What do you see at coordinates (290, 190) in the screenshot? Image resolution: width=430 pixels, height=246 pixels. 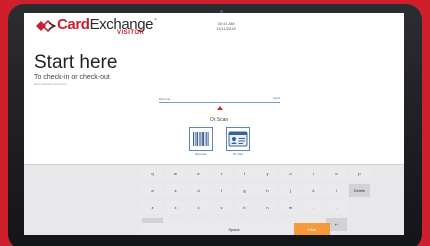 I see `key: j` at bounding box center [290, 190].